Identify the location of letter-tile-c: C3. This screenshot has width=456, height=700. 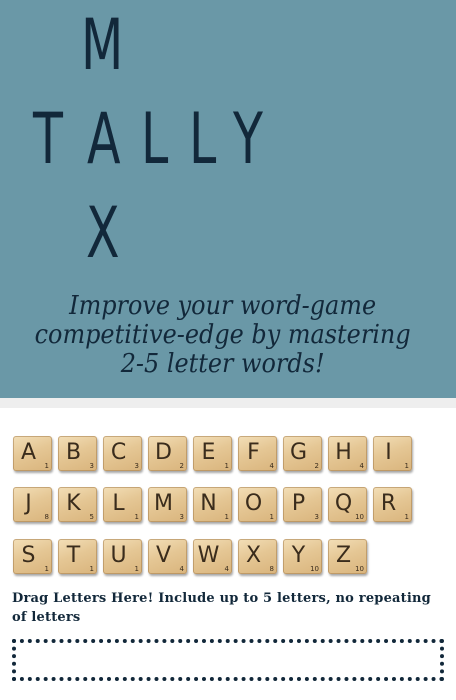
(122, 453).